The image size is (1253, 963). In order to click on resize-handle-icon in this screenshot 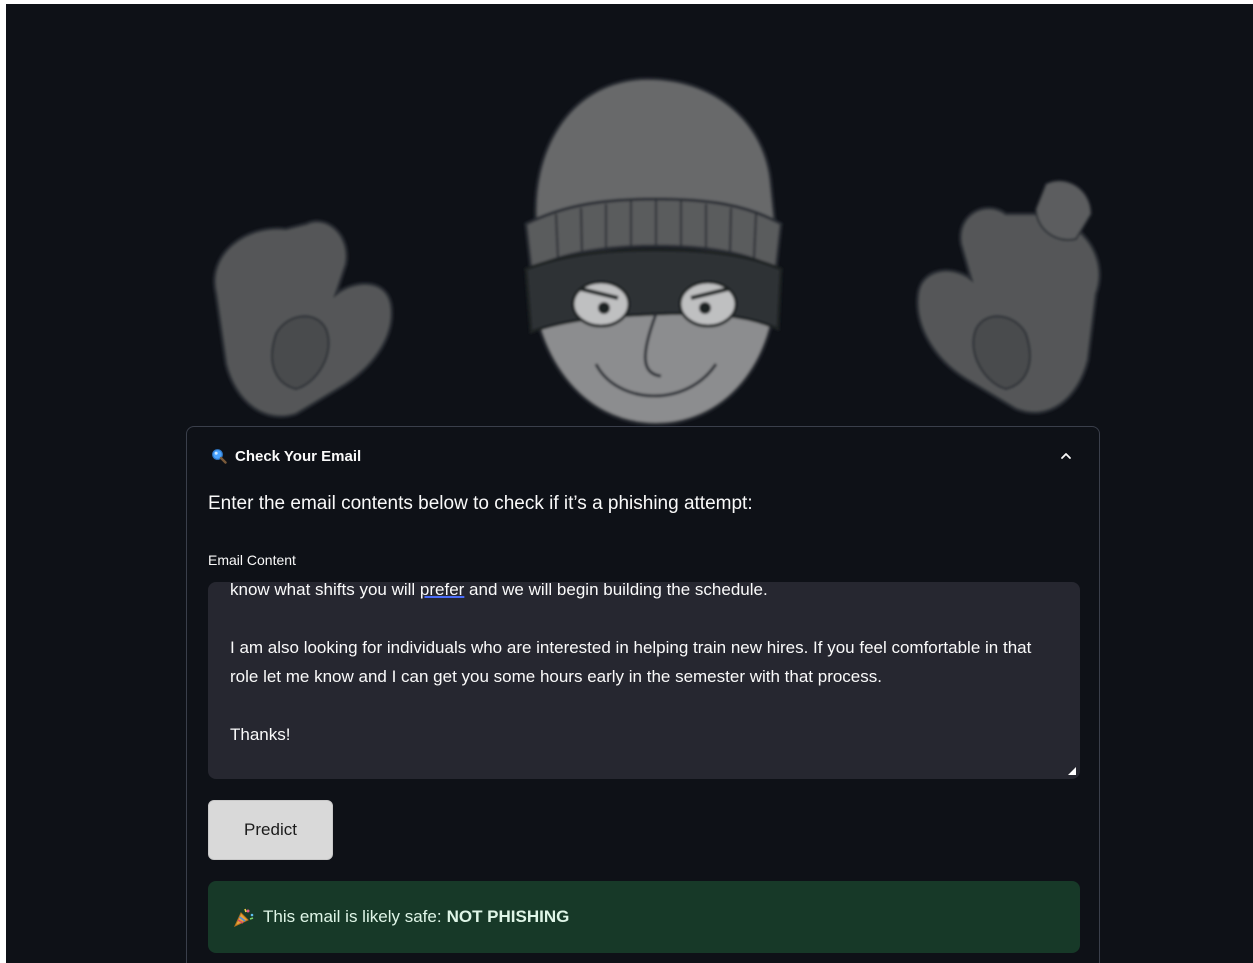, I will do `click(1072, 771)`.